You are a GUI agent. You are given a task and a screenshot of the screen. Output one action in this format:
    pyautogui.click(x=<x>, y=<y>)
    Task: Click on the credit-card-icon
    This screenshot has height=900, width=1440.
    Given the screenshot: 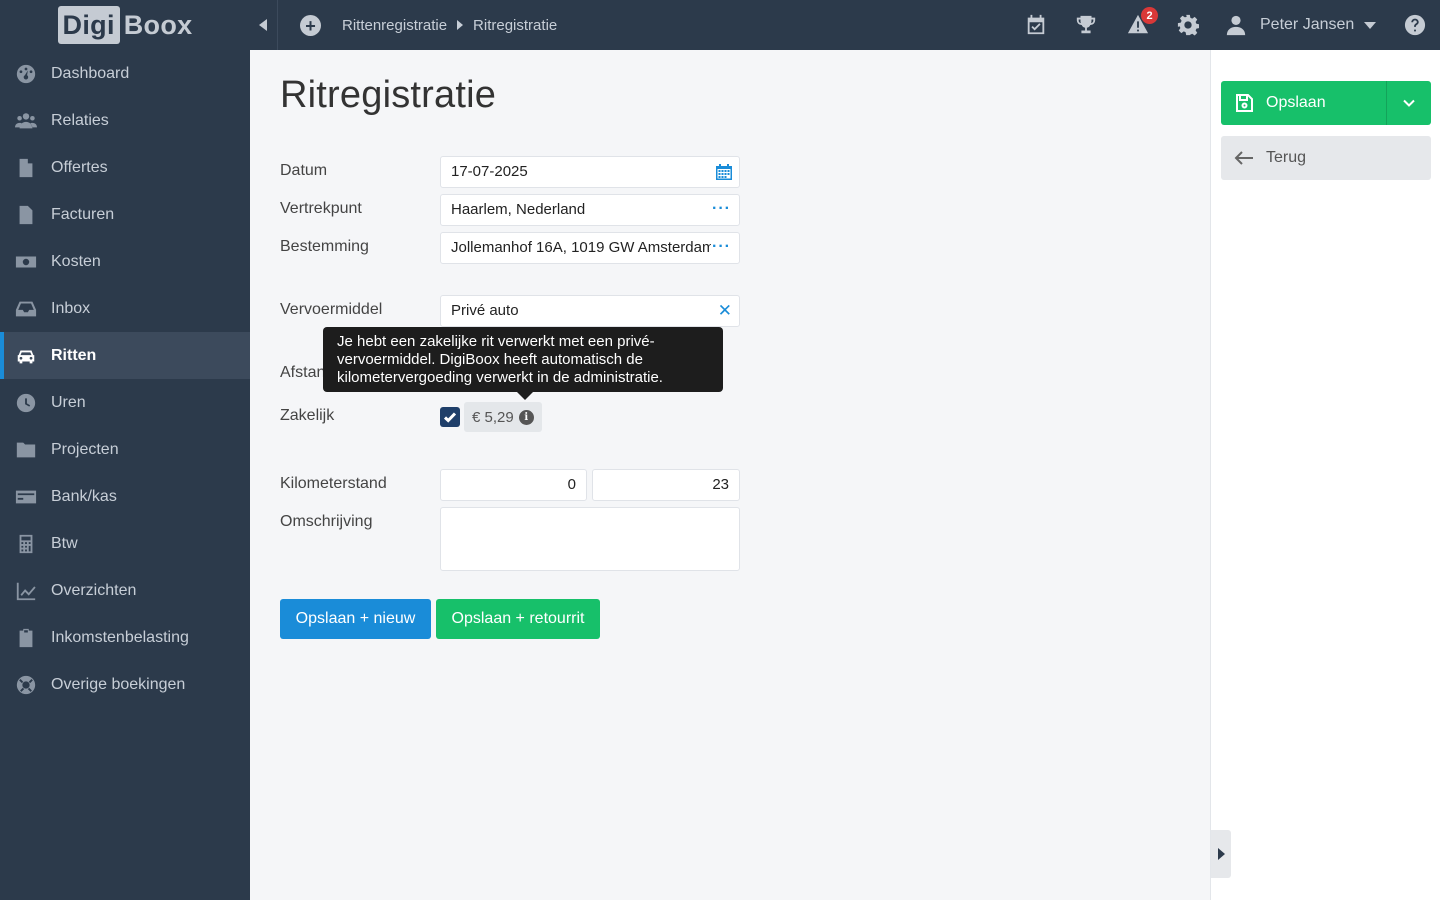 What is the action you would take?
    pyautogui.click(x=26, y=497)
    